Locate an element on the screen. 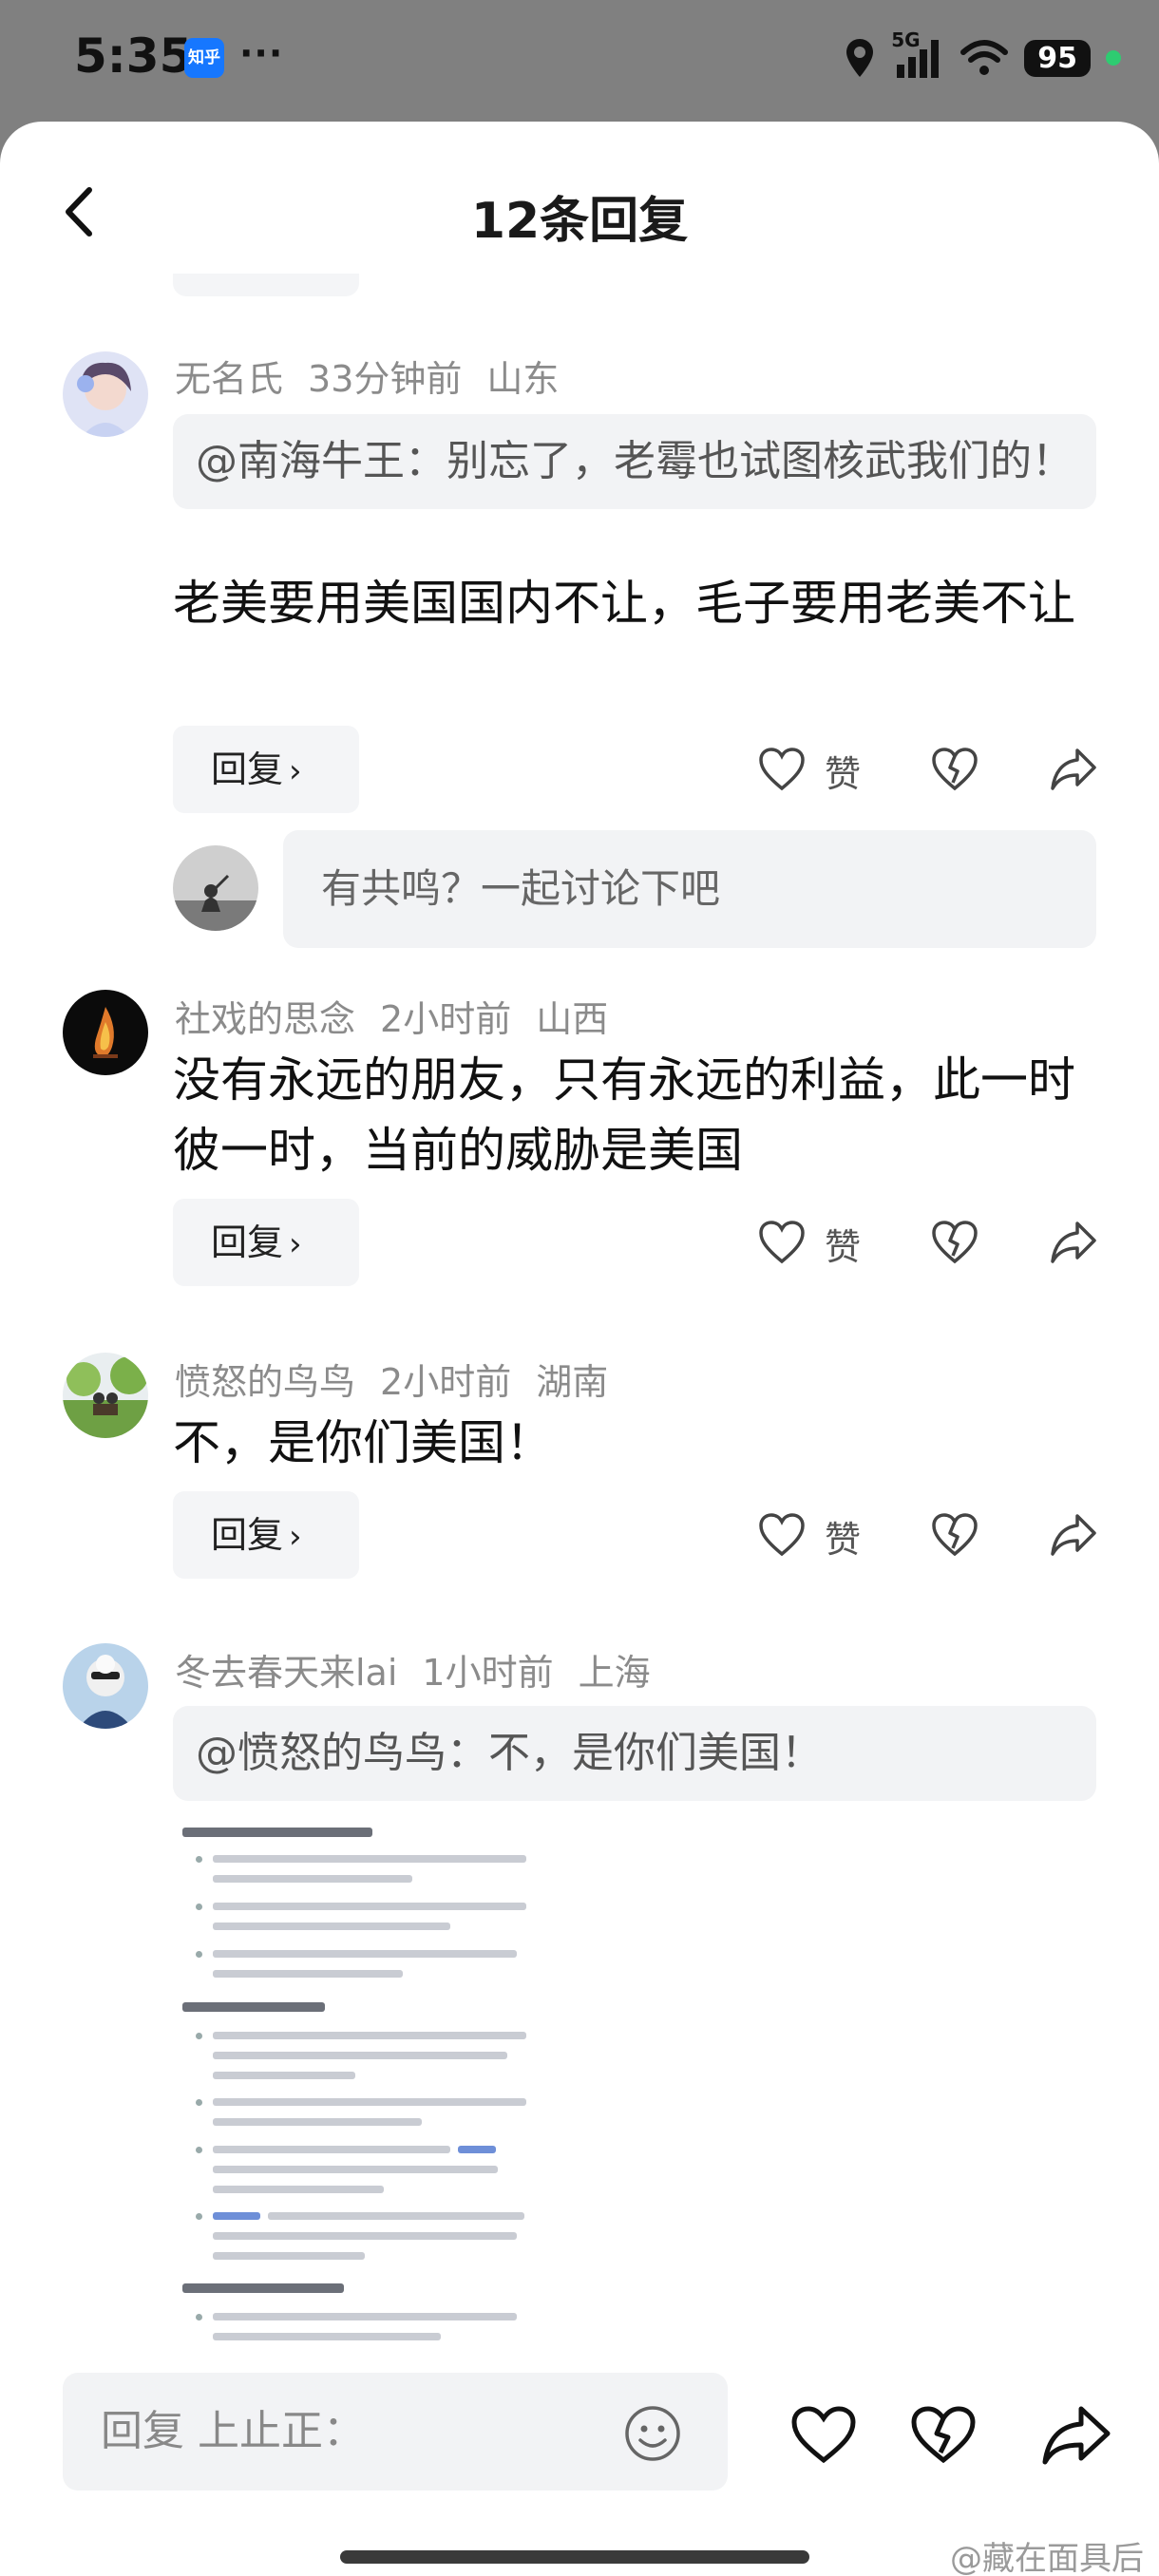 This screenshot has width=1159, height=2576. sheet-header: 12条回复 is located at coordinates (579, 217).